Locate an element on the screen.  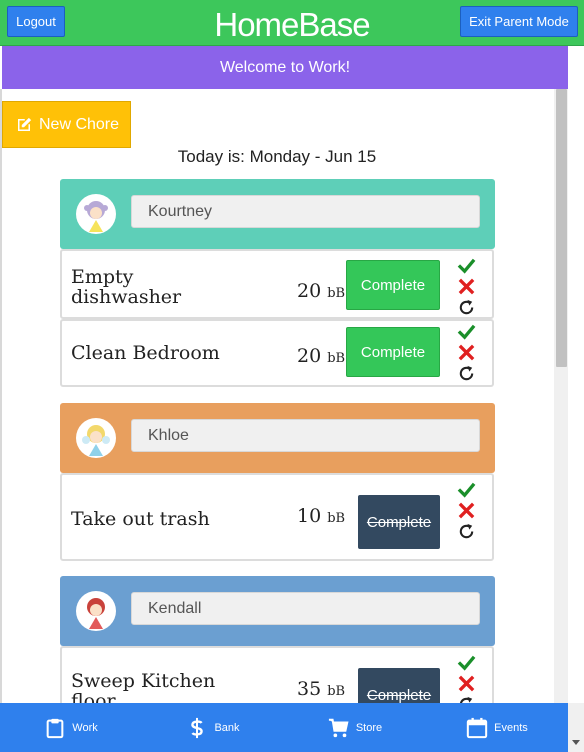
scroll-down-arrow-icon is located at coordinates (576, 742).